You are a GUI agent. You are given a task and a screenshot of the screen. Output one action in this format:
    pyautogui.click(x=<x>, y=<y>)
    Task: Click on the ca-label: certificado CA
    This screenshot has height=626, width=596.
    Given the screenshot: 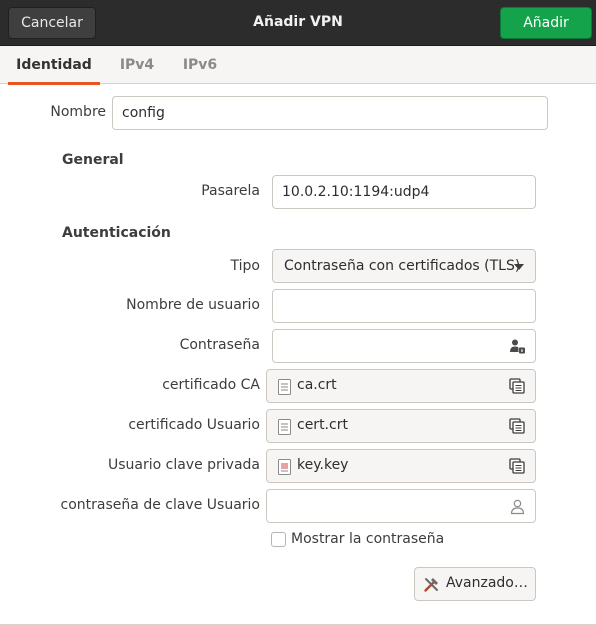 What is the action you would take?
    pyautogui.click(x=211, y=385)
    